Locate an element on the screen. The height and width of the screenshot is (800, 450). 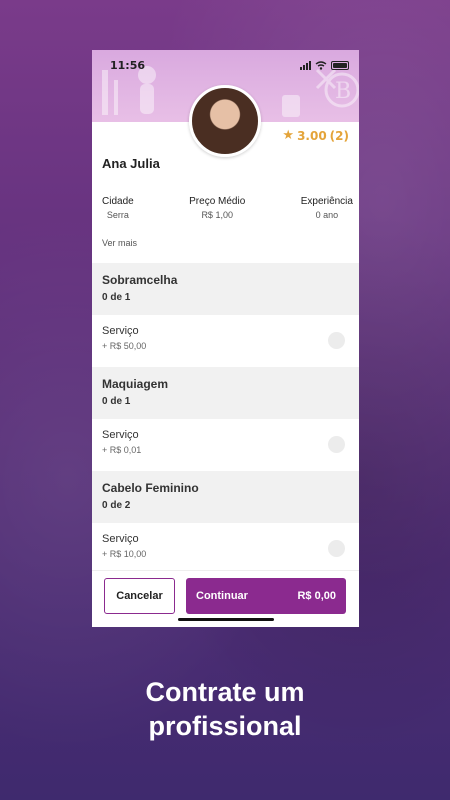
rating-value: 3.00 is located at coordinates (312, 135).